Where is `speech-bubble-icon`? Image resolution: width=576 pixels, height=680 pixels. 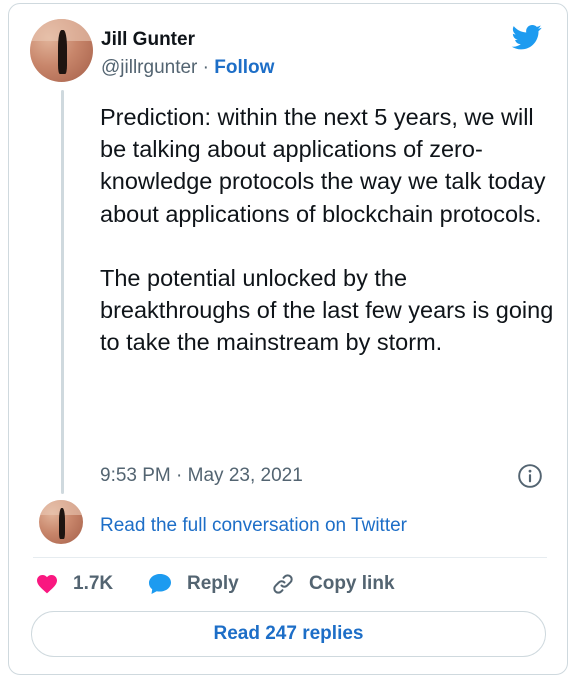 speech-bubble-icon is located at coordinates (160, 584).